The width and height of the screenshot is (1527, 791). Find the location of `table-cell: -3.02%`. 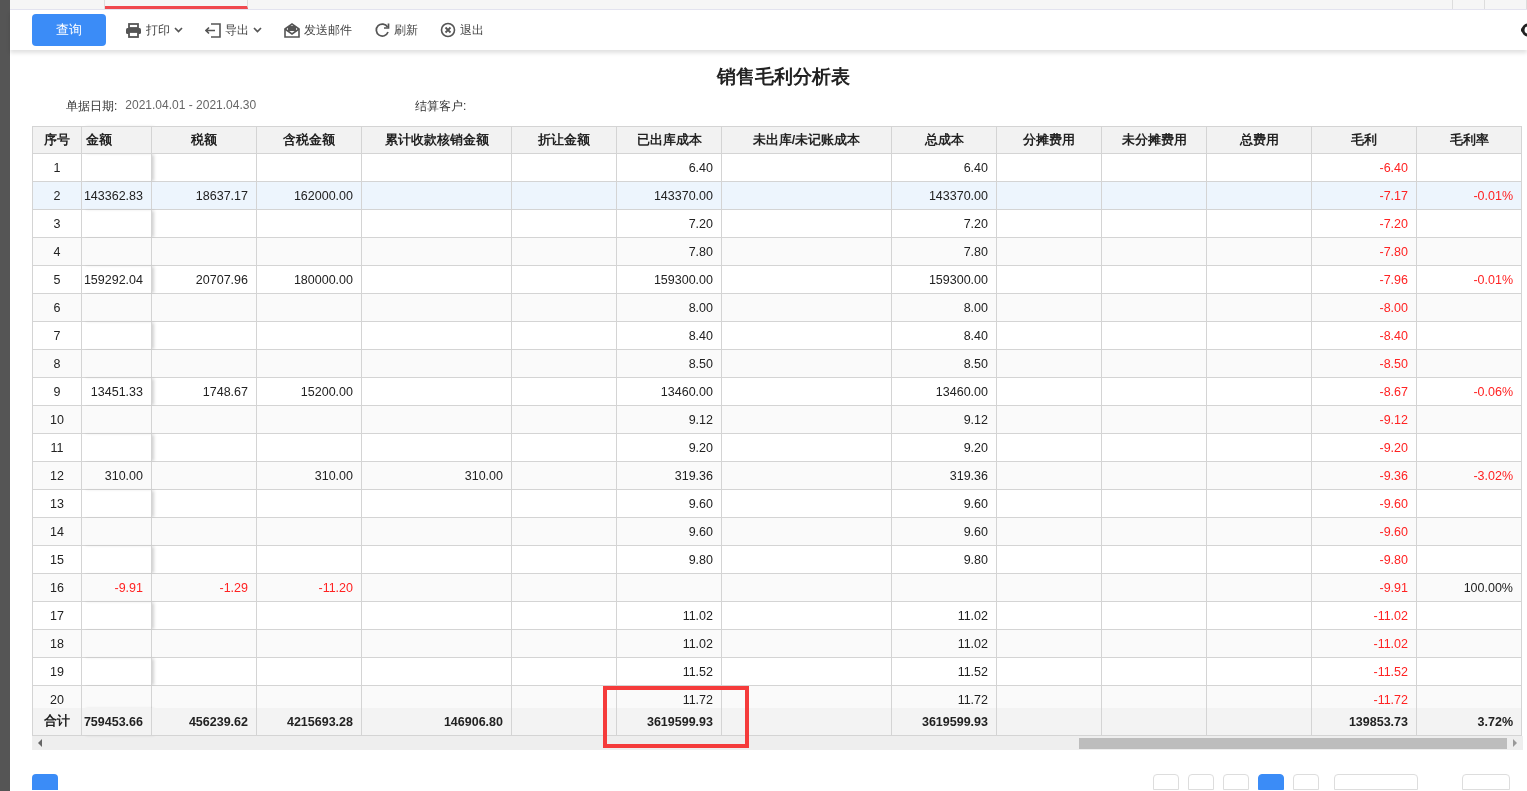

table-cell: -3.02% is located at coordinates (1469, 476).